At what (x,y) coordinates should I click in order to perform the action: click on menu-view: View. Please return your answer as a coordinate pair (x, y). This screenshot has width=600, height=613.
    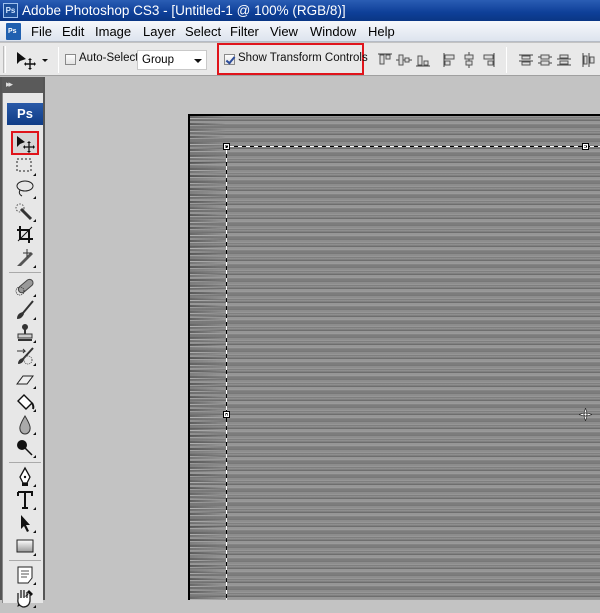
    Looking at the image, I should click on (284, 31).